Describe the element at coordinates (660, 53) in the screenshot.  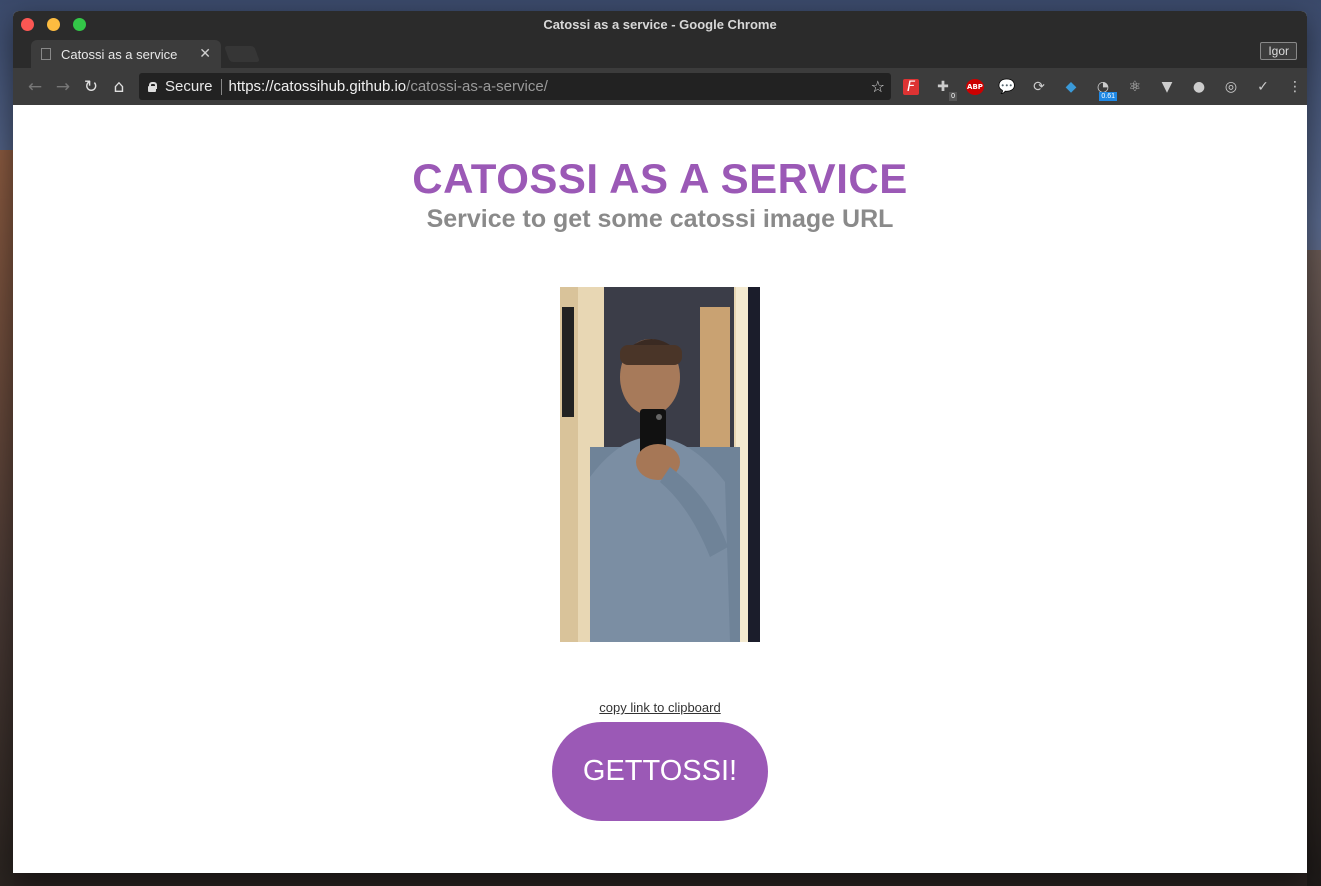
I see `tab-strip: Catossi as a service ✕ Igor` at that location.